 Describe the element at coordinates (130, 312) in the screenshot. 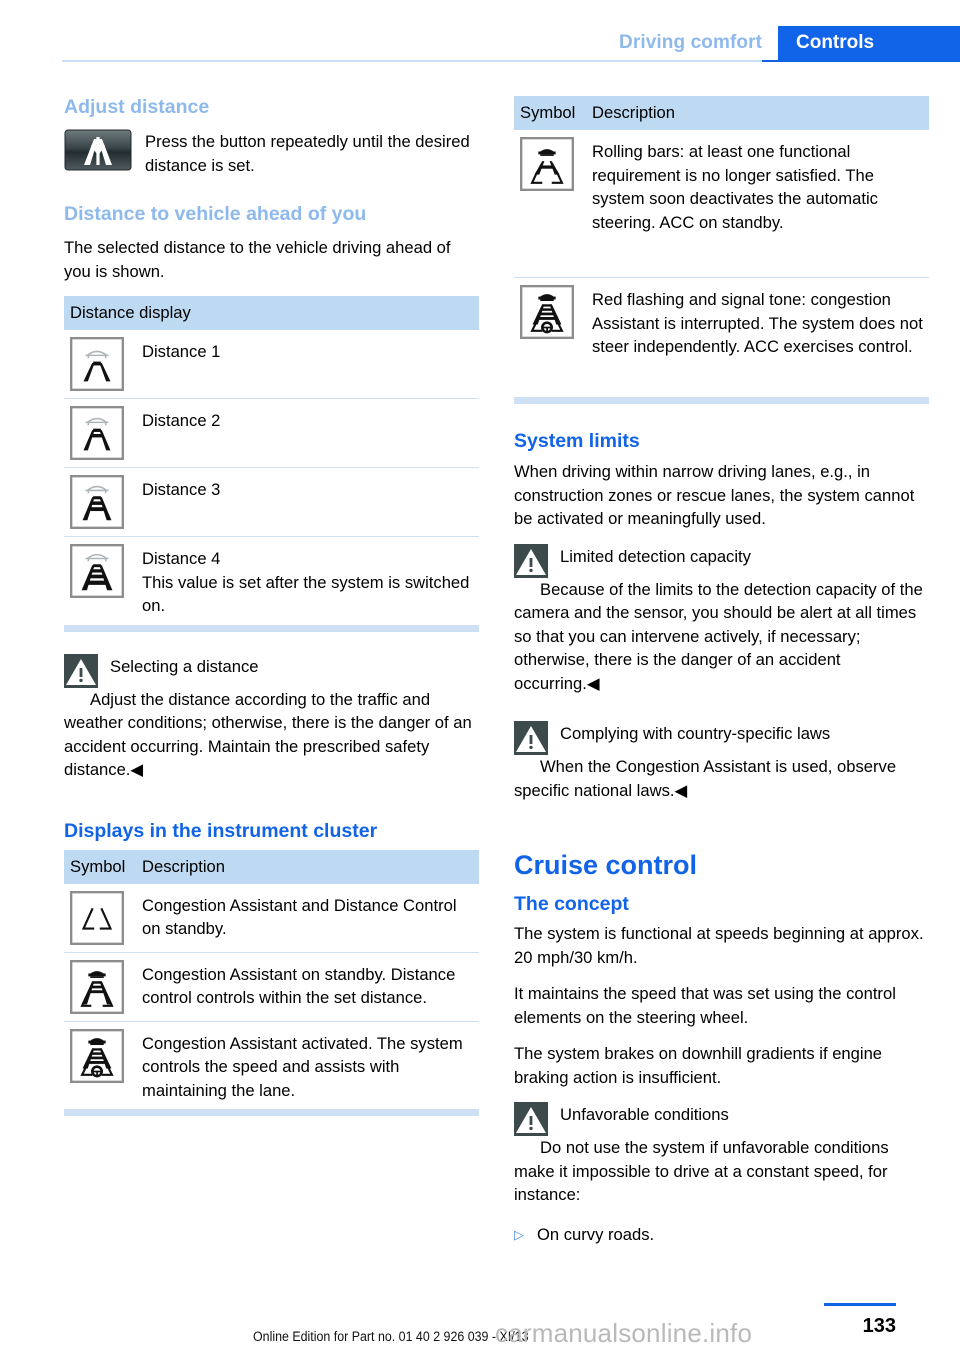

I see `distance-table-header-label: Distance display` at that location.